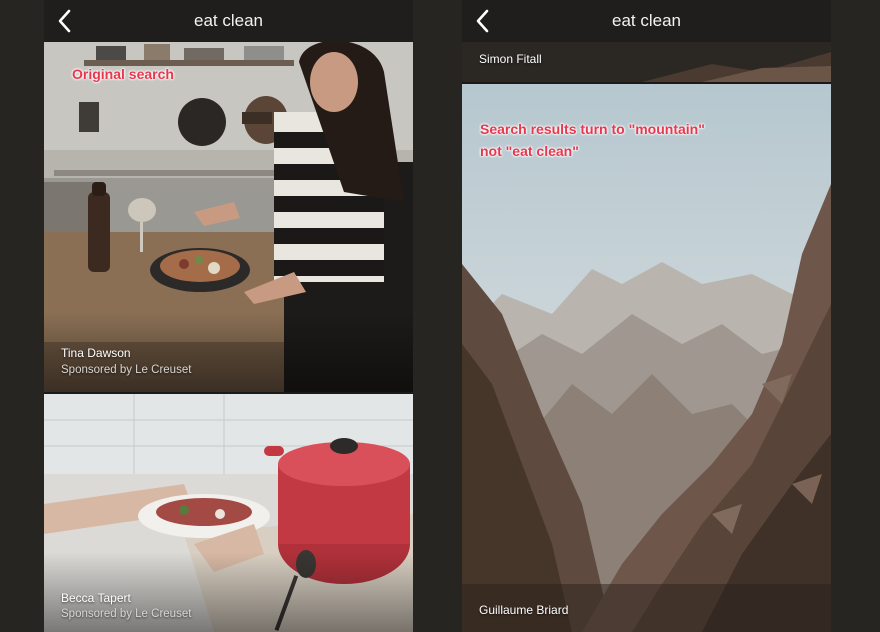  What do you see at coordinates (510, 59) in the screenshot?
I see `result-author: Simon Fitall` at bounding box center [510, 59].